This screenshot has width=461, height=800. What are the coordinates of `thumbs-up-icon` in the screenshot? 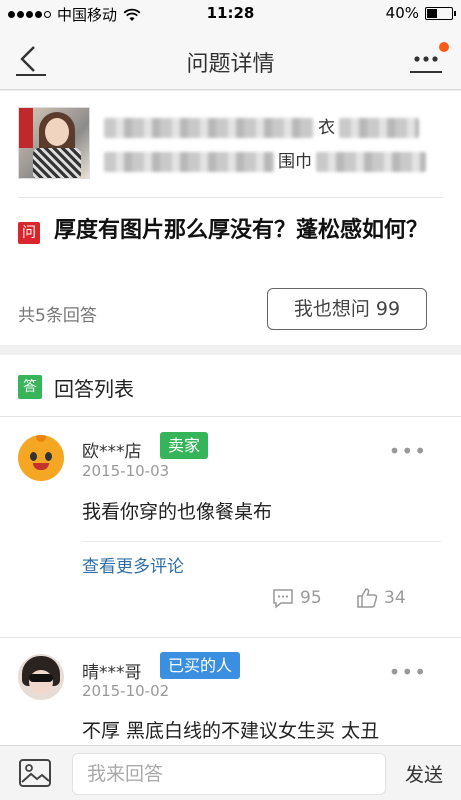 It's located at (367, 598).